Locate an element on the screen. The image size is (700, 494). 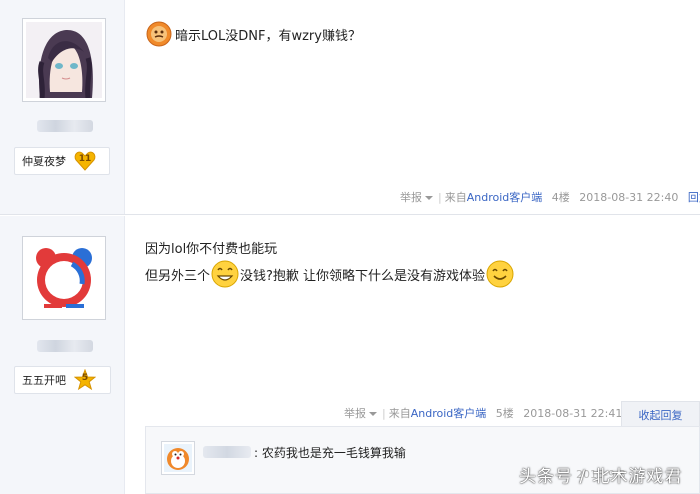
post-1-source-prefix: 来自 is located at coordinates (455, 197).